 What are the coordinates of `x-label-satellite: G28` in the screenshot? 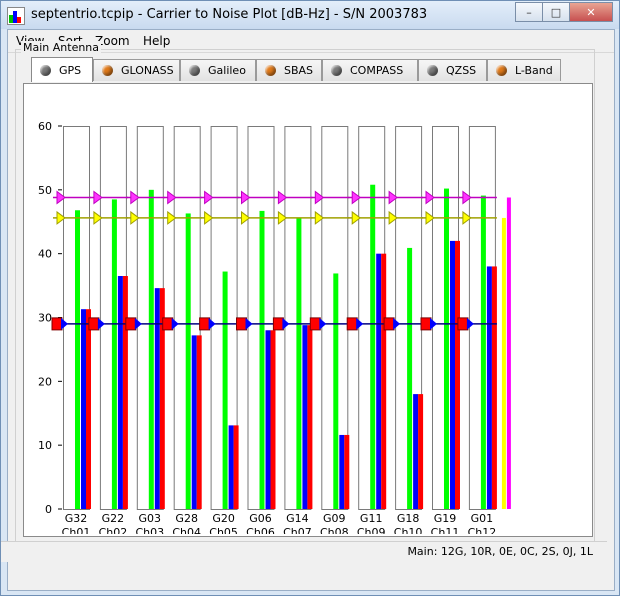 It's located at (186, 518).